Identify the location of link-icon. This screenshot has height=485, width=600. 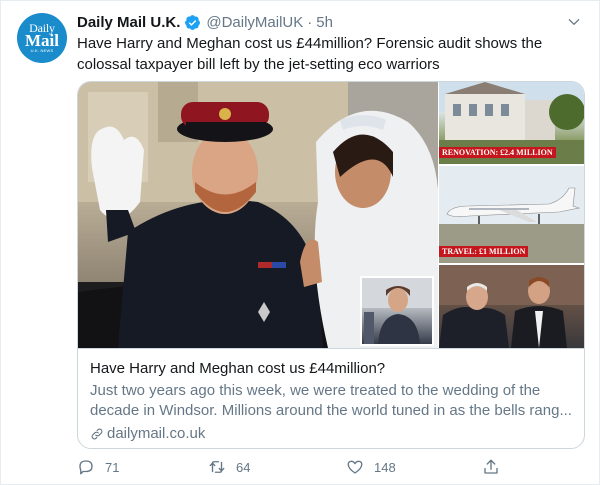
(97, 434).